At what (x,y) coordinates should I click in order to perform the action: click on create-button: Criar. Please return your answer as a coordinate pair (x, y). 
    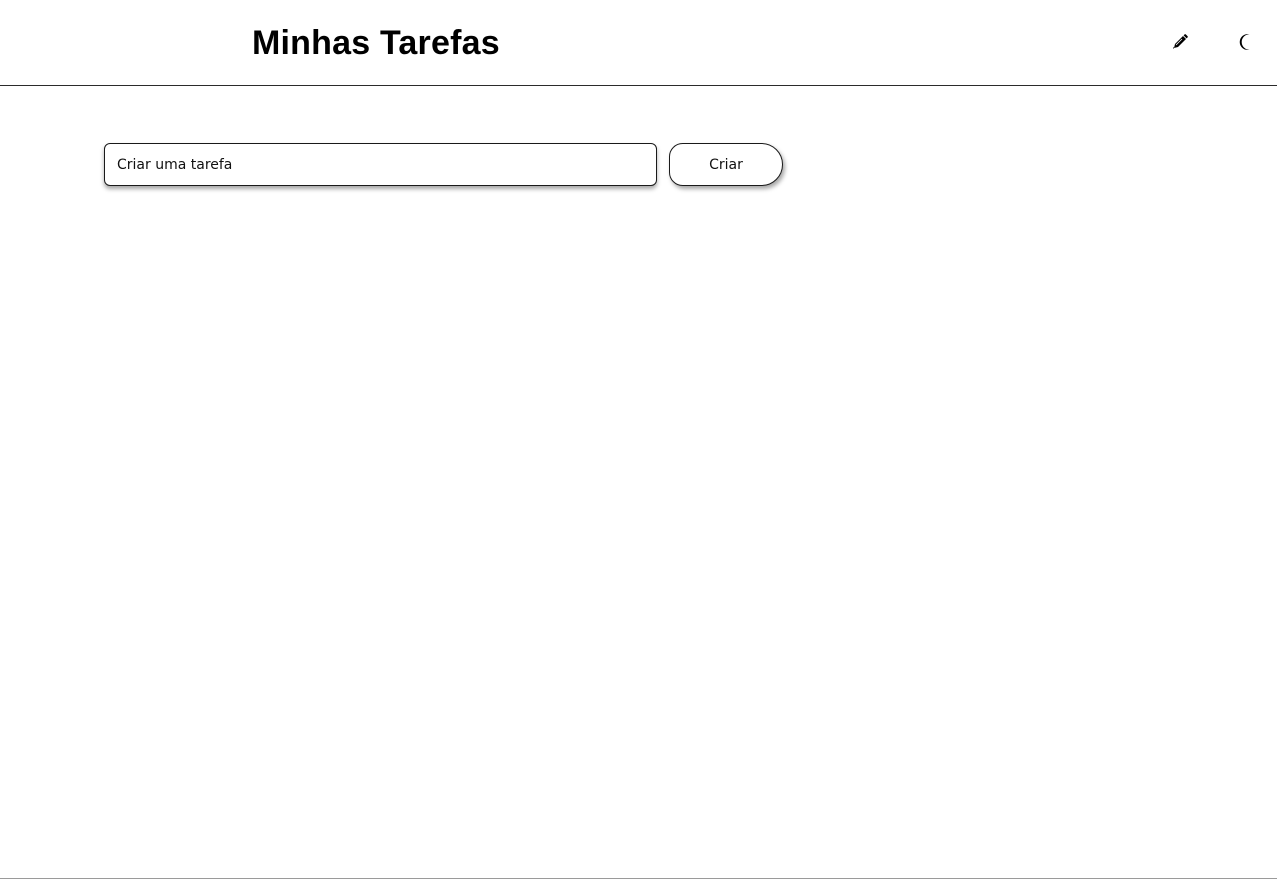
    Looking at the image, I should click on (726, 164).